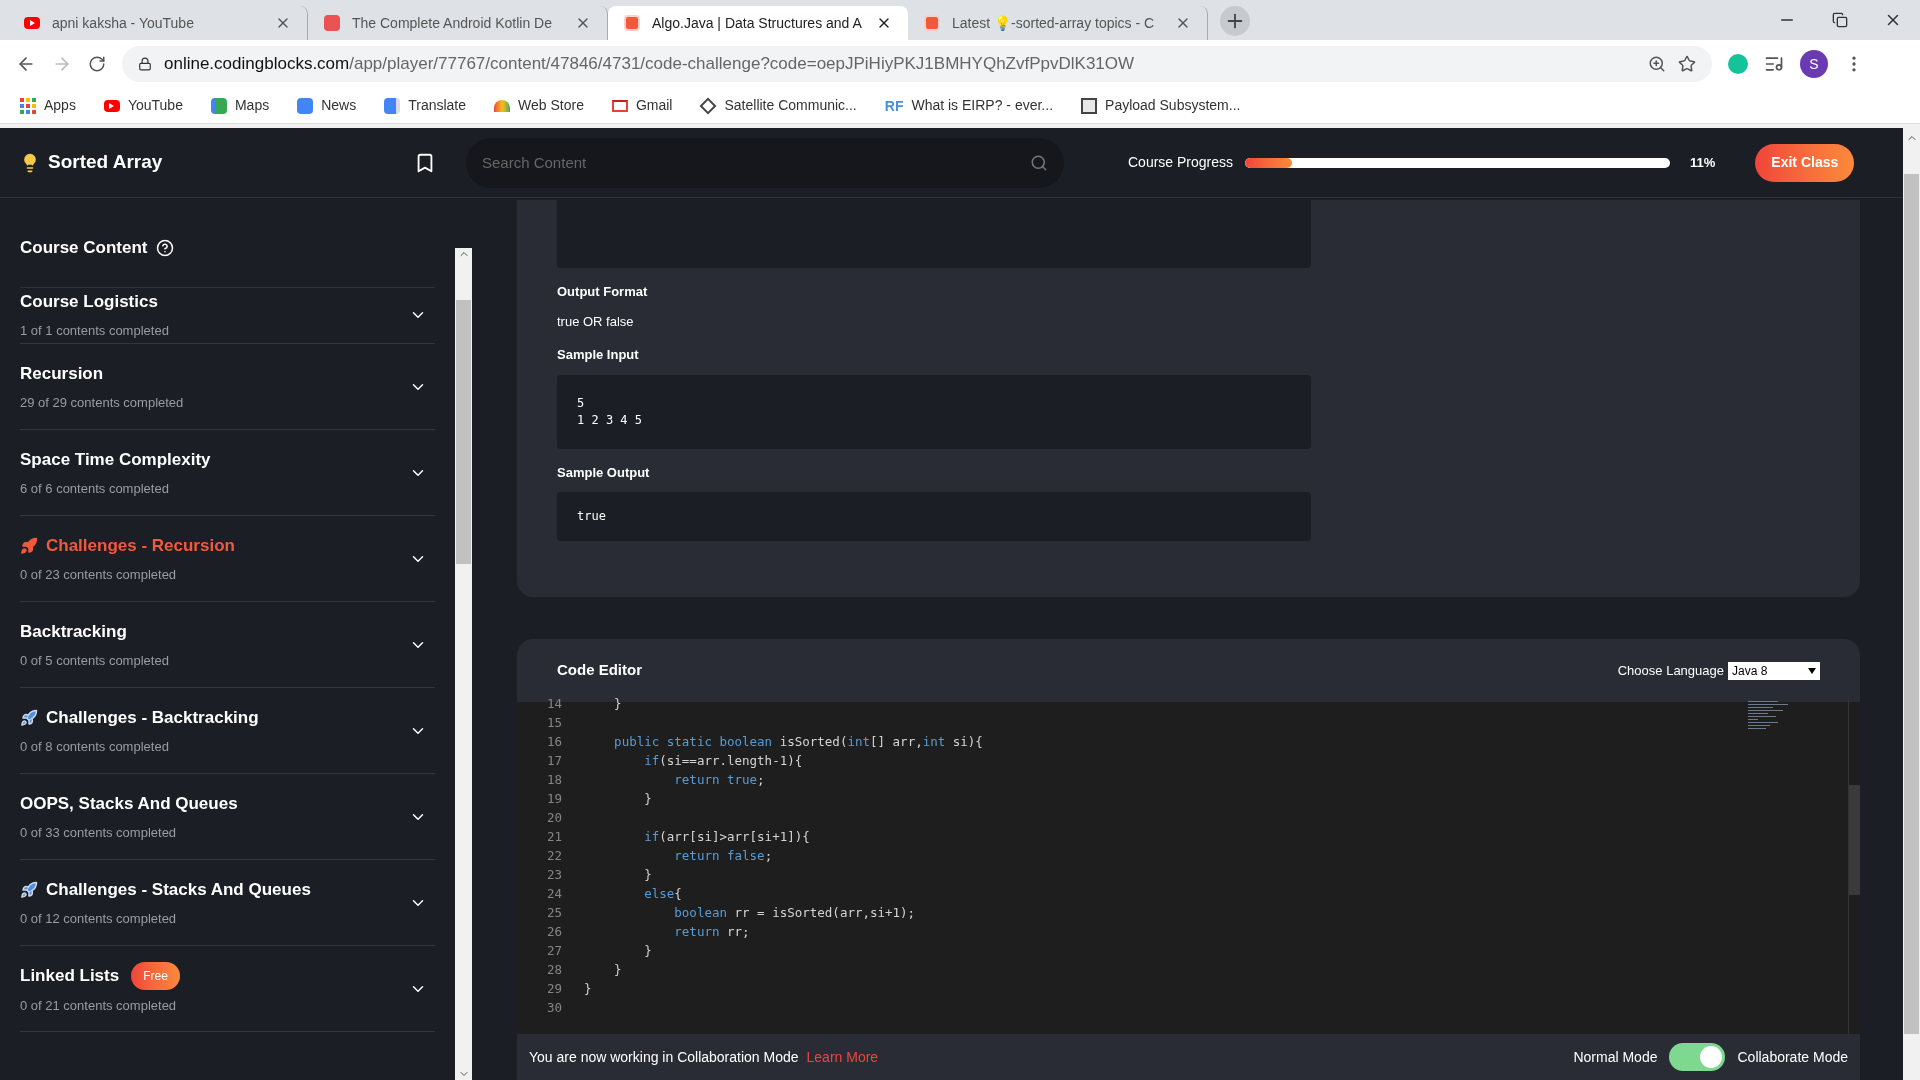 The image size is (1920, 1080). What do you see at coordinates (1814, 64) in the screenshot?
I see `profile-avatar: S` at bounding box center [1814, 64].